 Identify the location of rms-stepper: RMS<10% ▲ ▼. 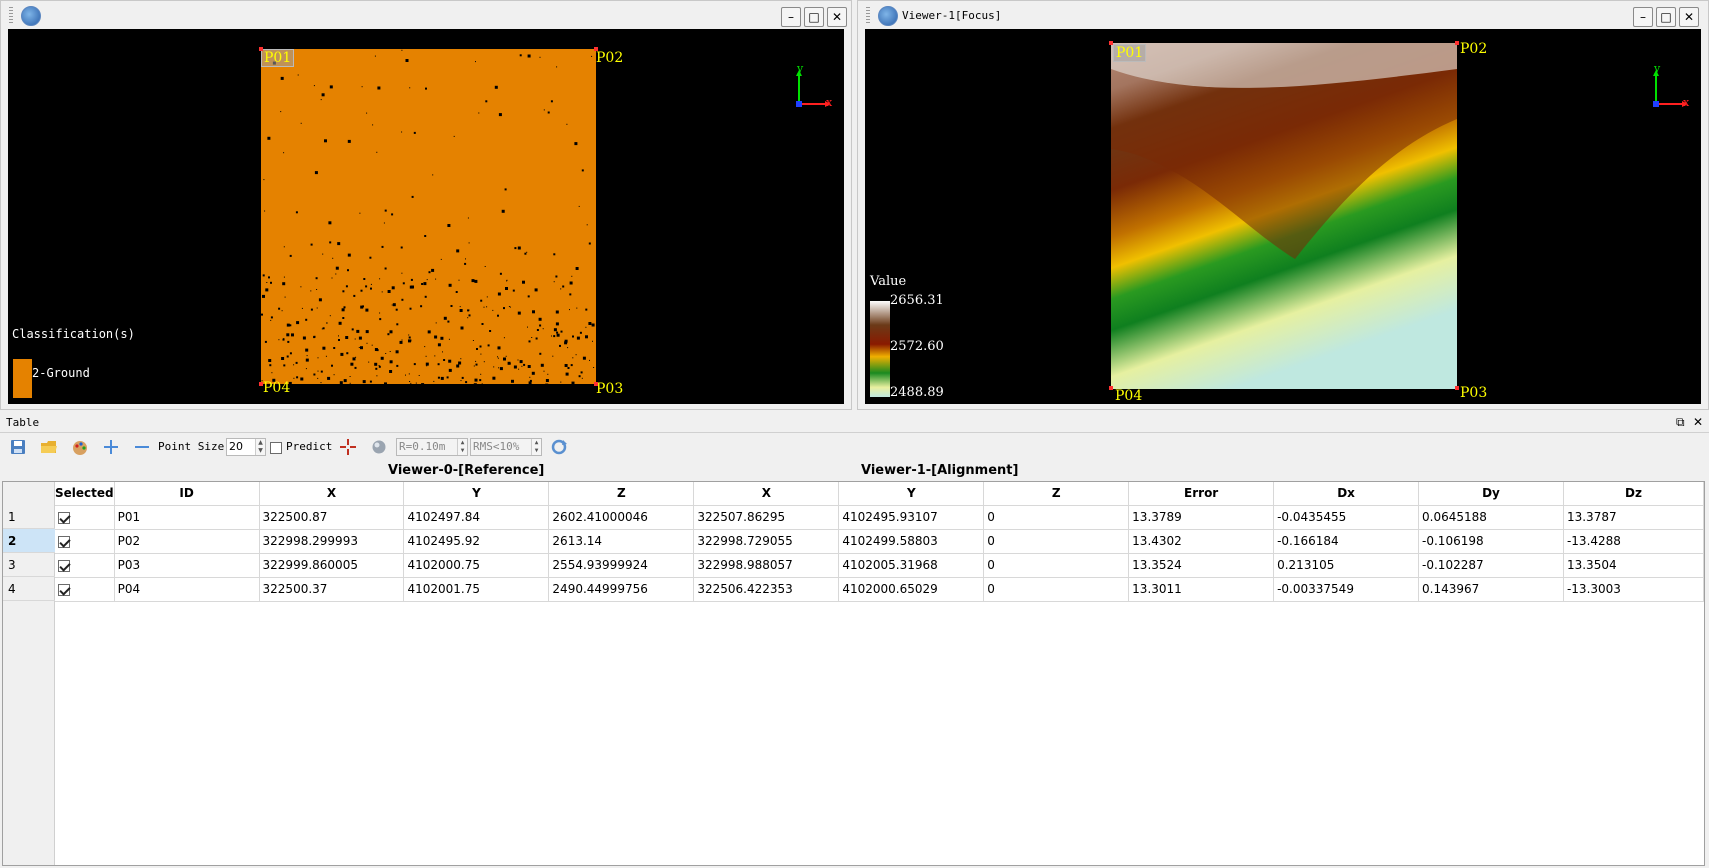
(506, 447).